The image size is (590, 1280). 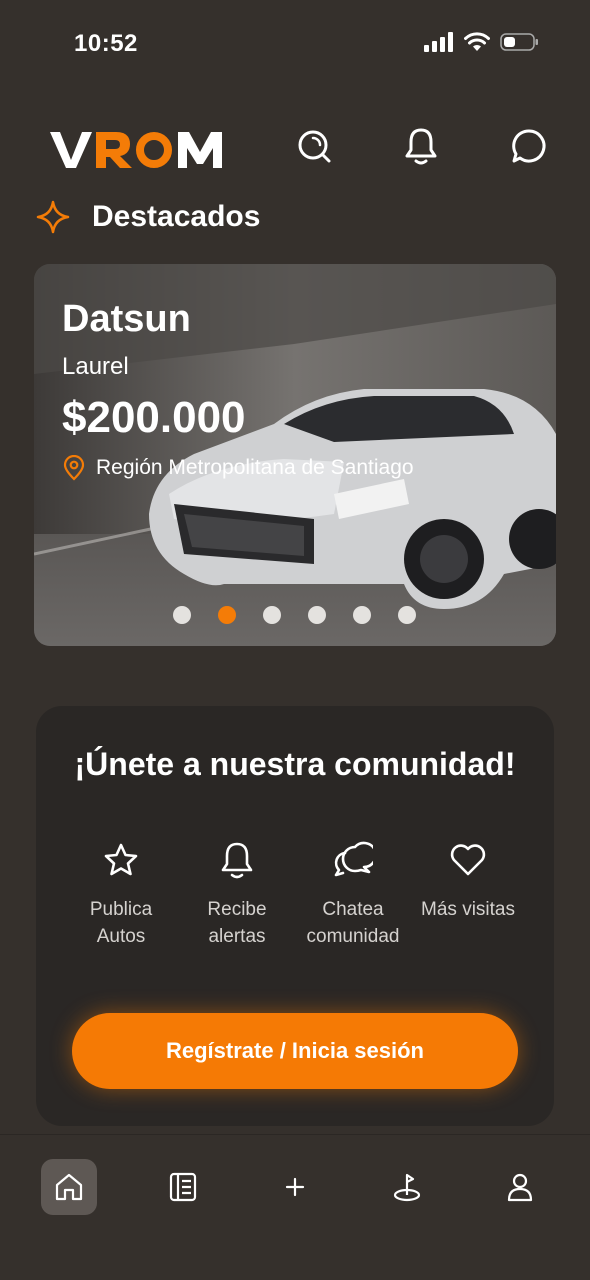 I want to click on nav-catalog, so click(x=183, y=1187).